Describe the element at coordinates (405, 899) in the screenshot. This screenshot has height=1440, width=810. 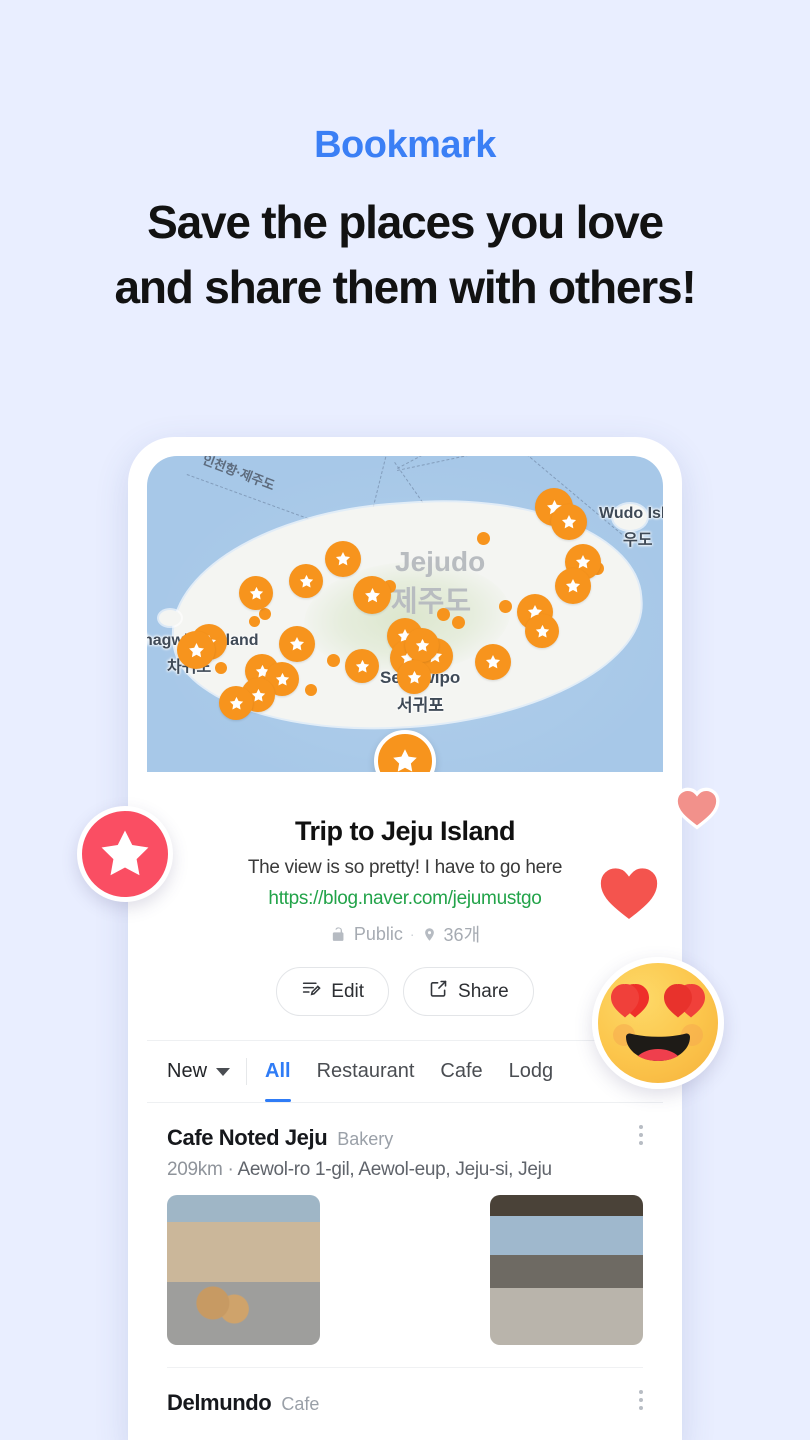
I see `bookmark-url: https://blog.naver.com/jejumustgo` at that location.